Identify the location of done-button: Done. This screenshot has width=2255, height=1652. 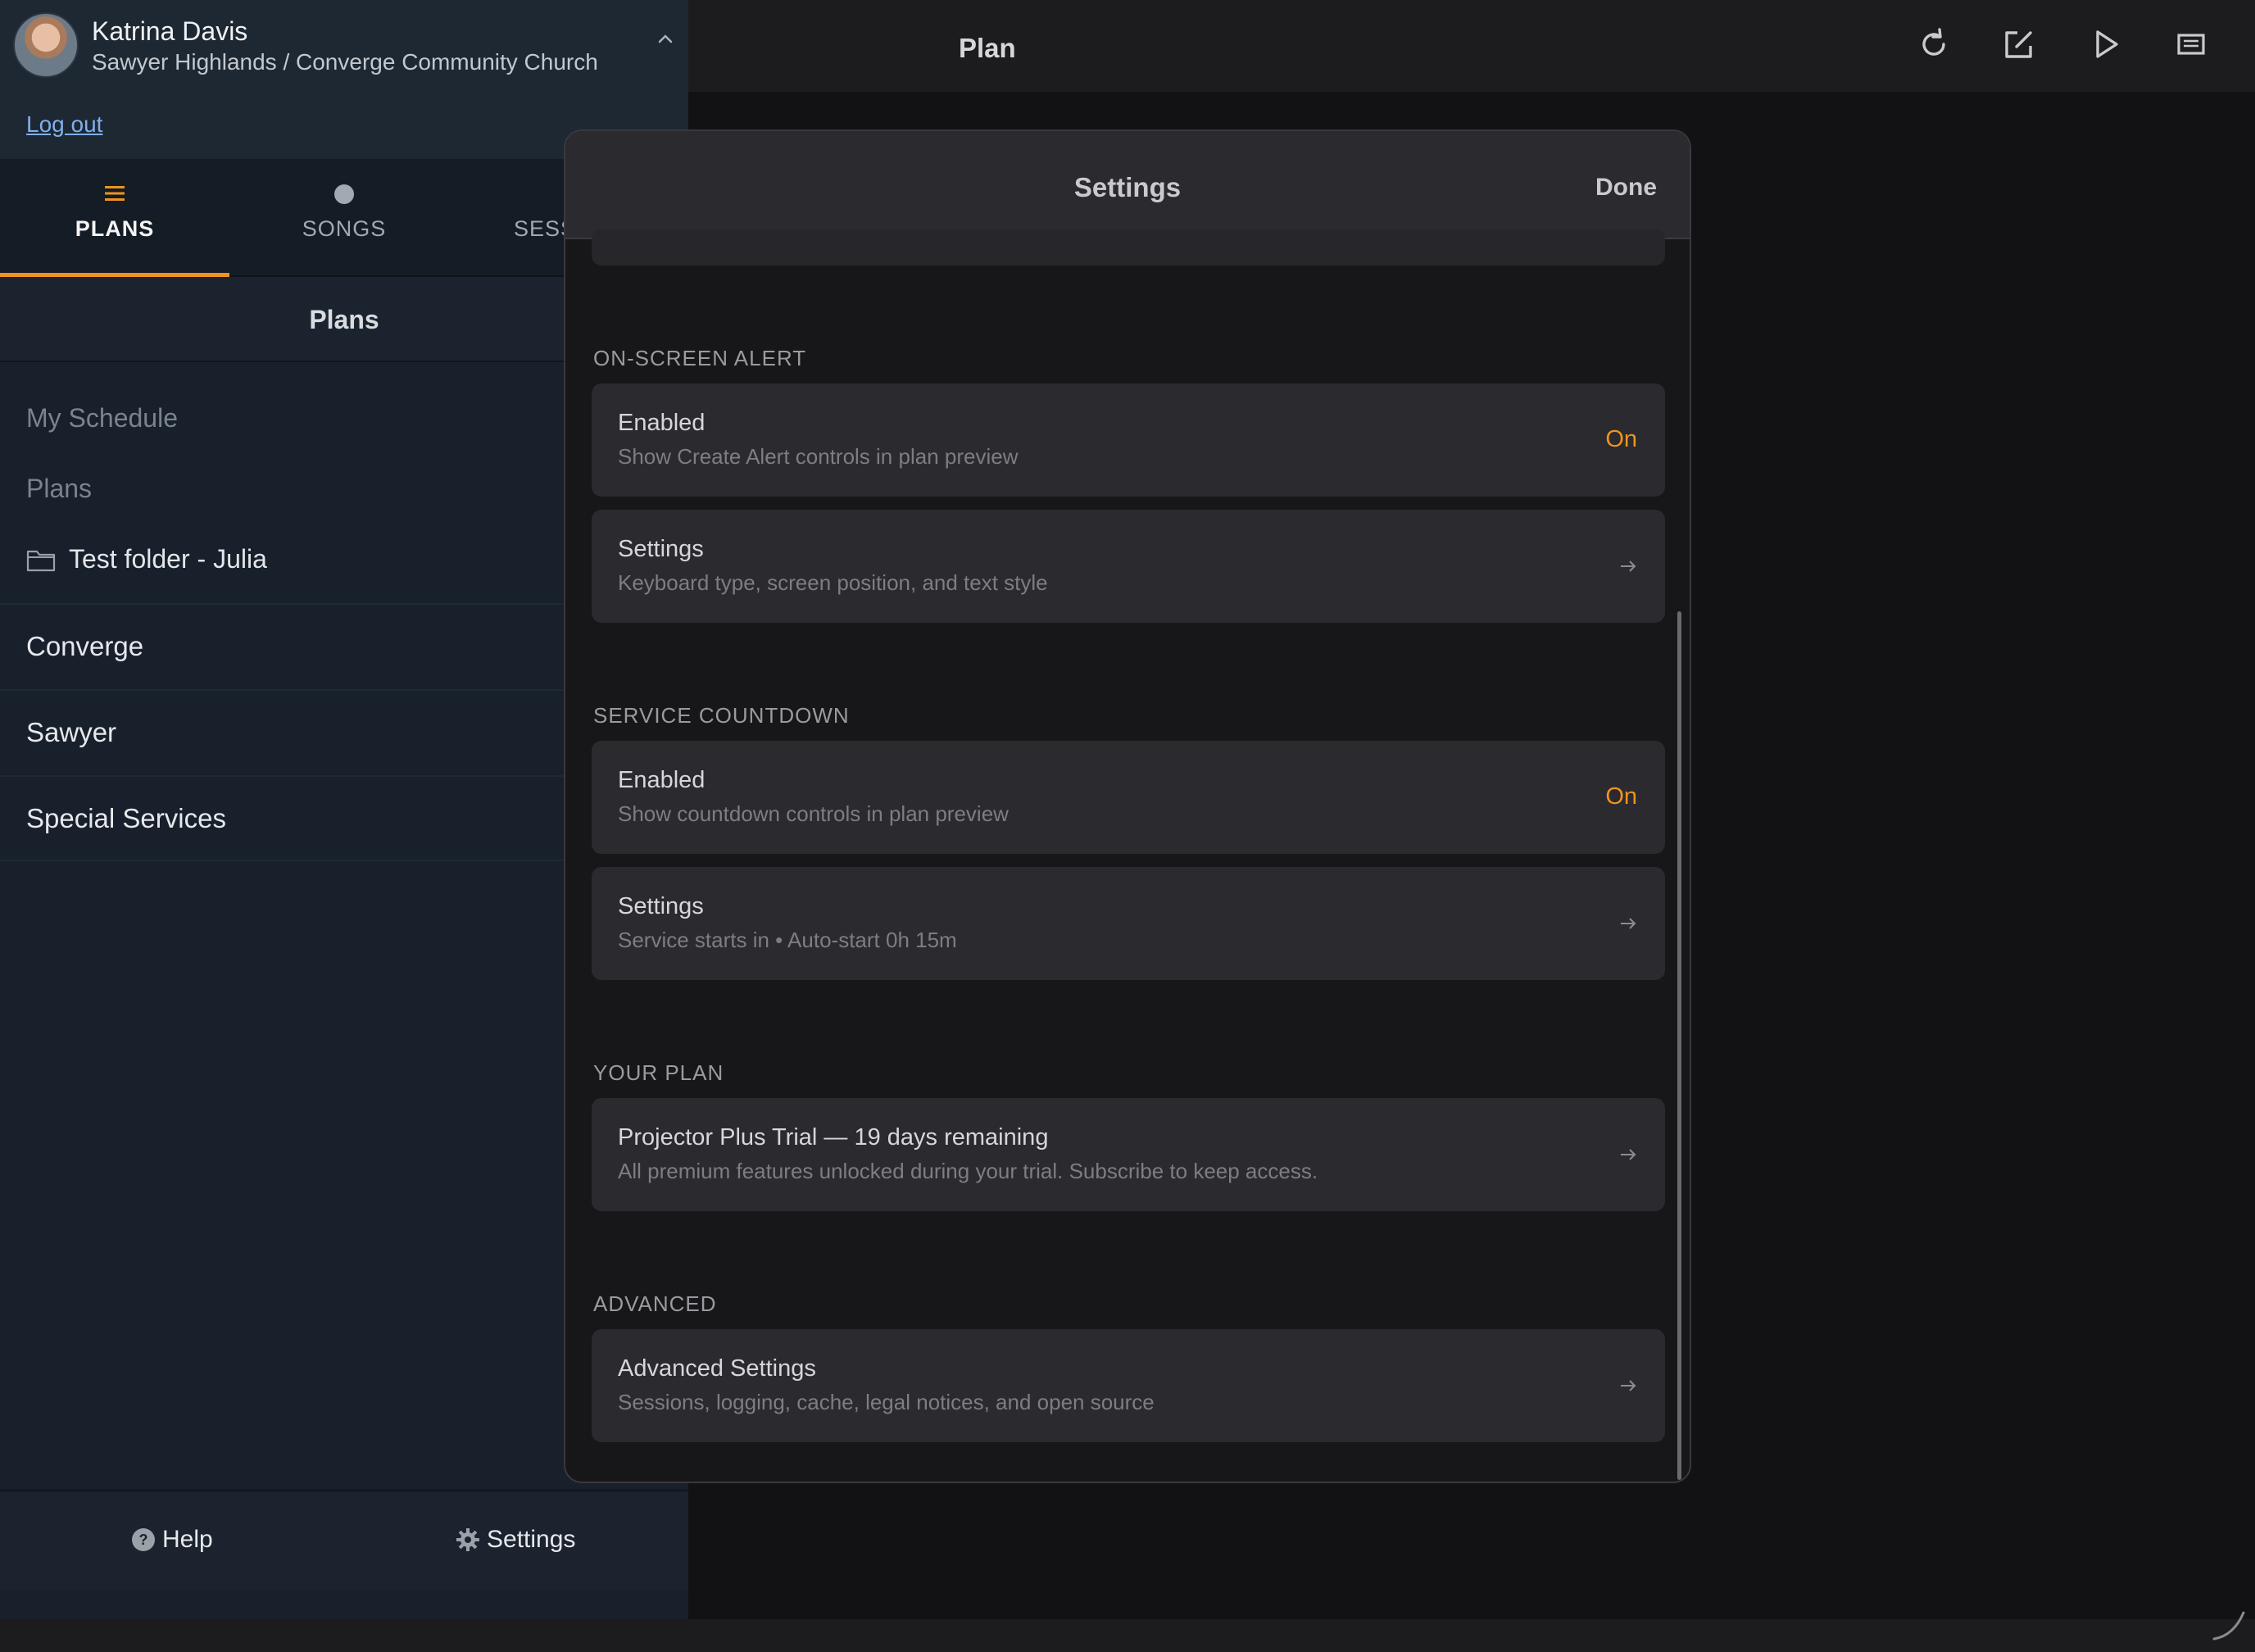
(1626, 188).